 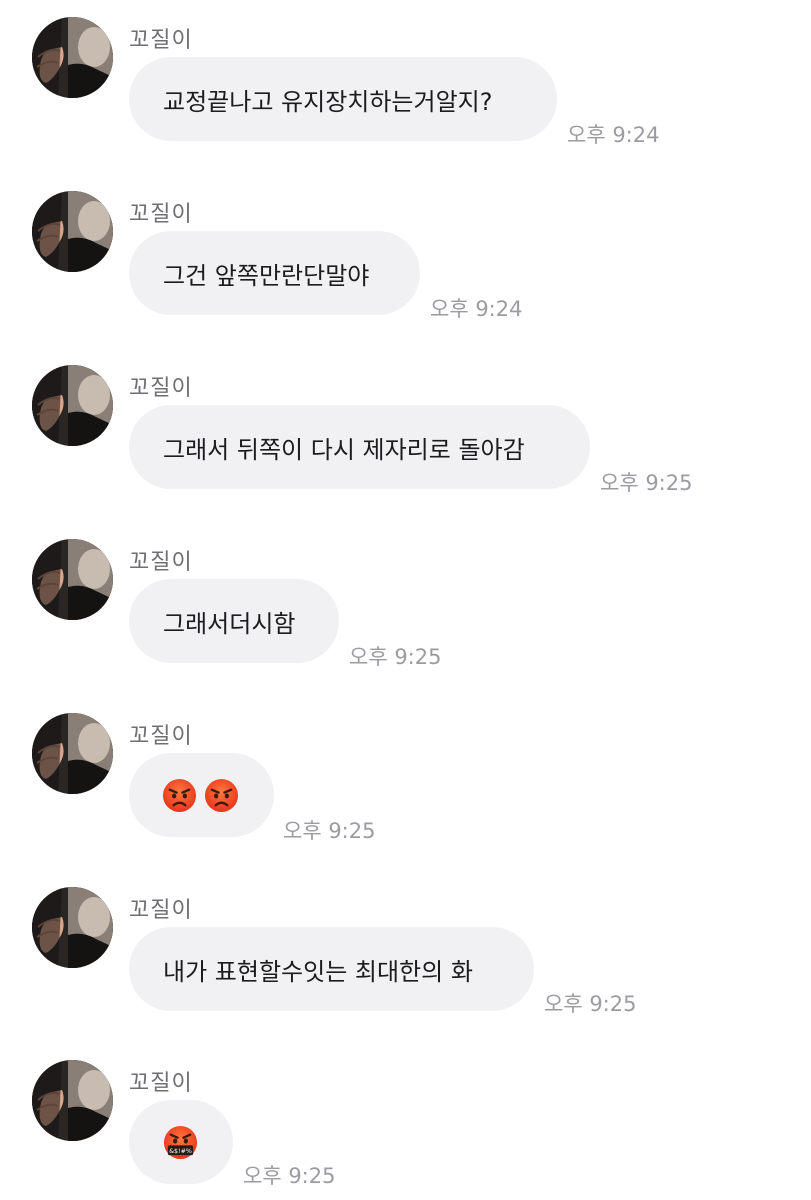 I want to click on face-with-symbols-on-mouth-icon: &$!#%, so click(x=180, y=1142).